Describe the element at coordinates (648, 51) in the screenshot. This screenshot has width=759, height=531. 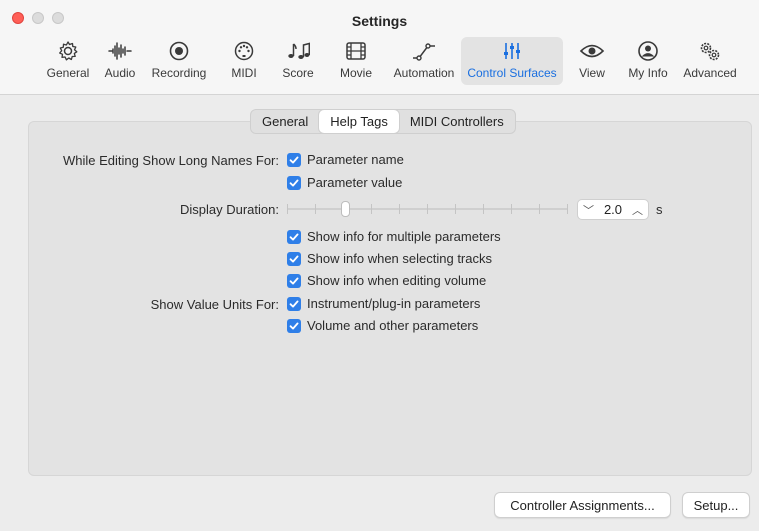
I see `person-icon` at that location.